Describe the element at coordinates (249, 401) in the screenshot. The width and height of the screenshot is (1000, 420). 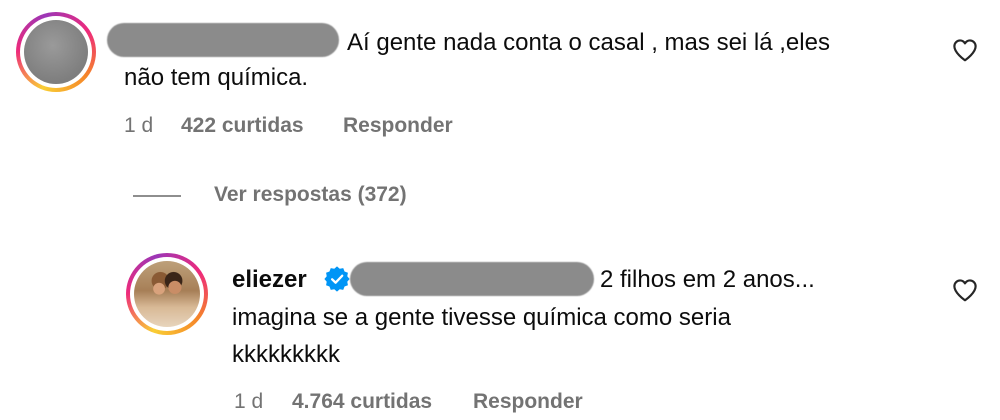
I see `reply-timestamp: 1 d` at that location.